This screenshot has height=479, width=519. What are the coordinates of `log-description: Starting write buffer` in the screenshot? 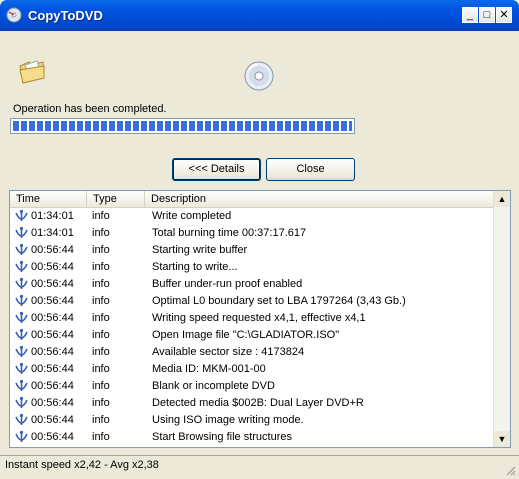 It's located at (200, 250).